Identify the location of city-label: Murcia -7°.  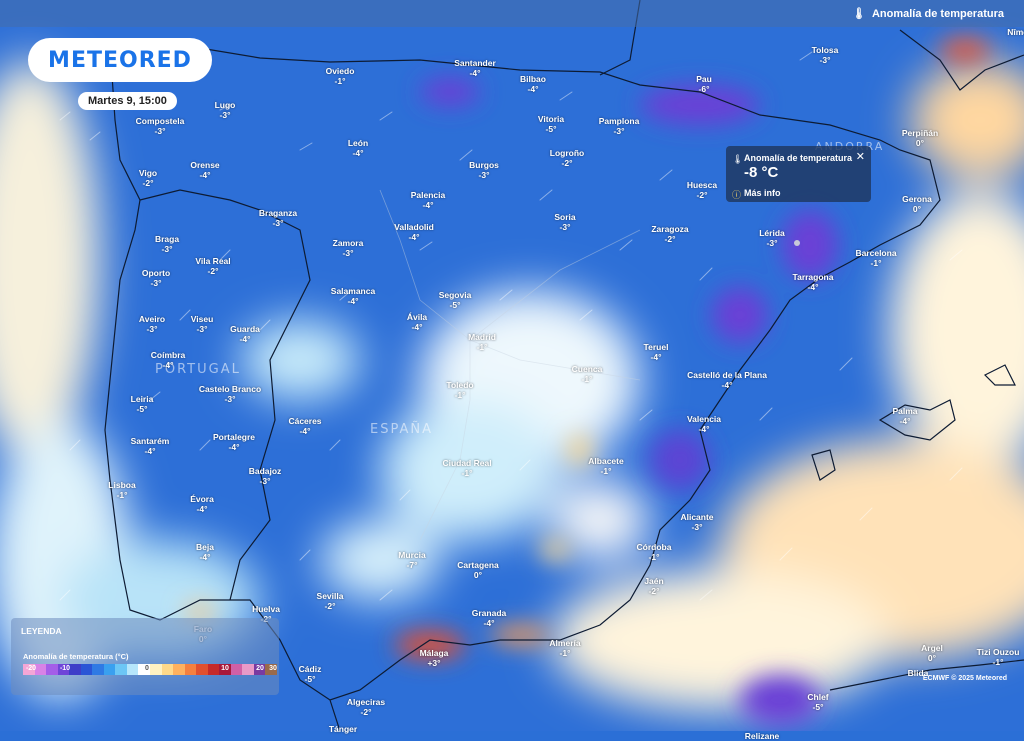
(411, 560).